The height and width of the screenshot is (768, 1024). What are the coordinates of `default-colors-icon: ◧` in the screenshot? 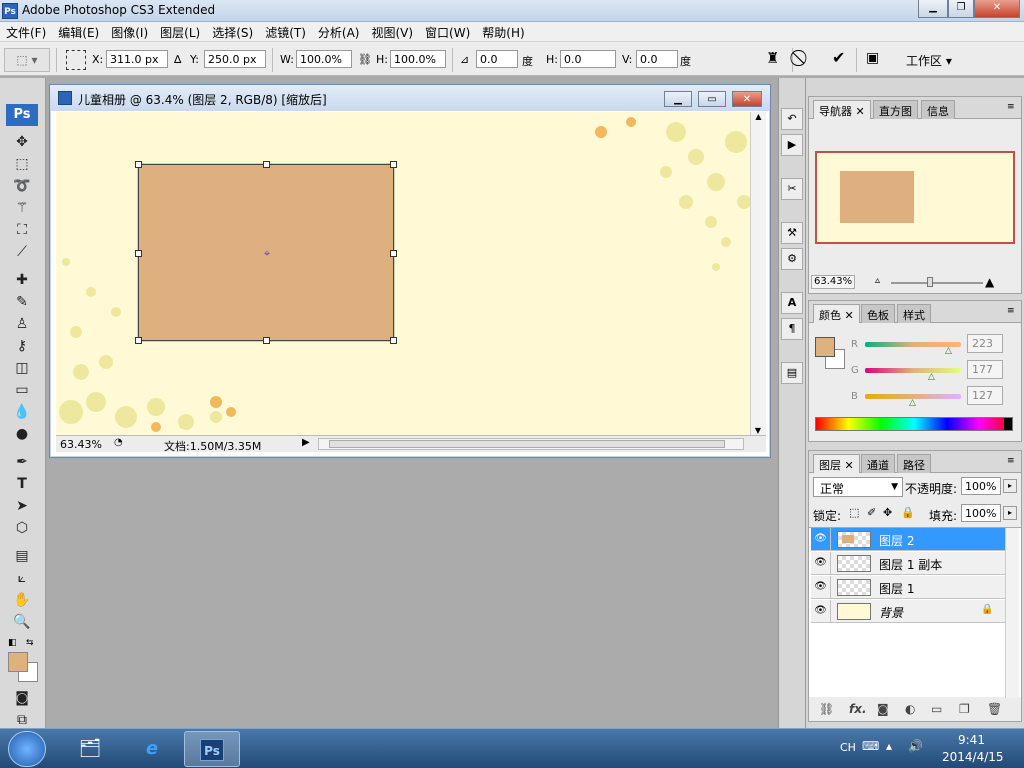 It's located at (13, 643).